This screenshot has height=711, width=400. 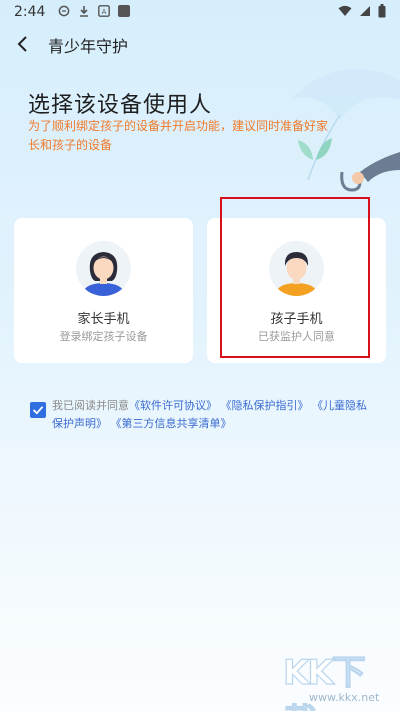 I want to click on back-arrow-icon, so click(x=24, y=44).